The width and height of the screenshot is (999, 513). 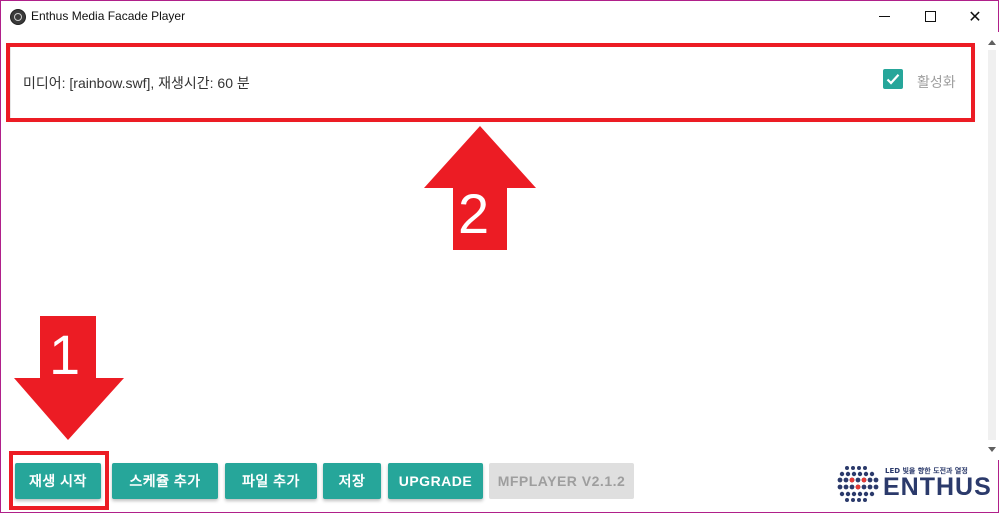 I want to click on vertical-scrollbar, so click(x=992, y=246).